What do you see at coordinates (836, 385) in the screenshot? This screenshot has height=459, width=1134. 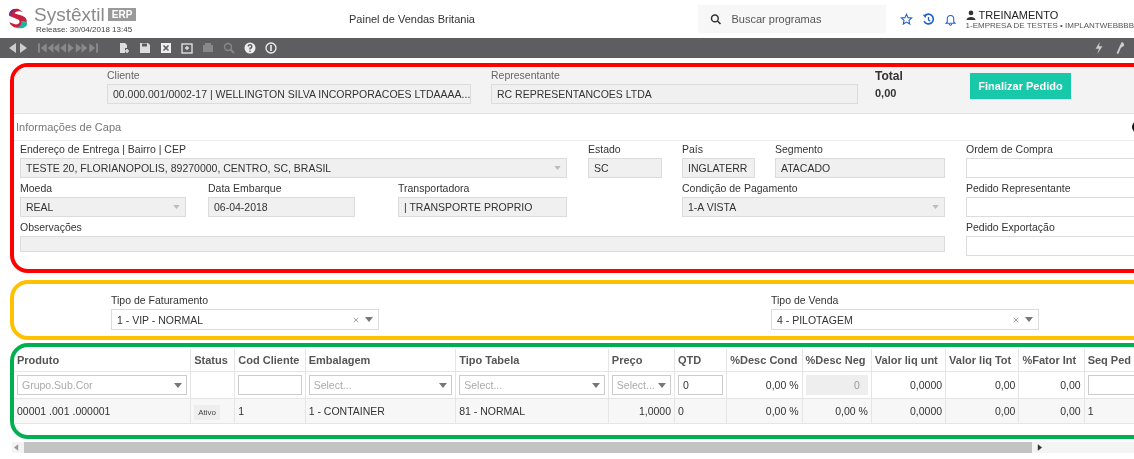 I see `filter-field: 0` at bounding box center [836, 385].